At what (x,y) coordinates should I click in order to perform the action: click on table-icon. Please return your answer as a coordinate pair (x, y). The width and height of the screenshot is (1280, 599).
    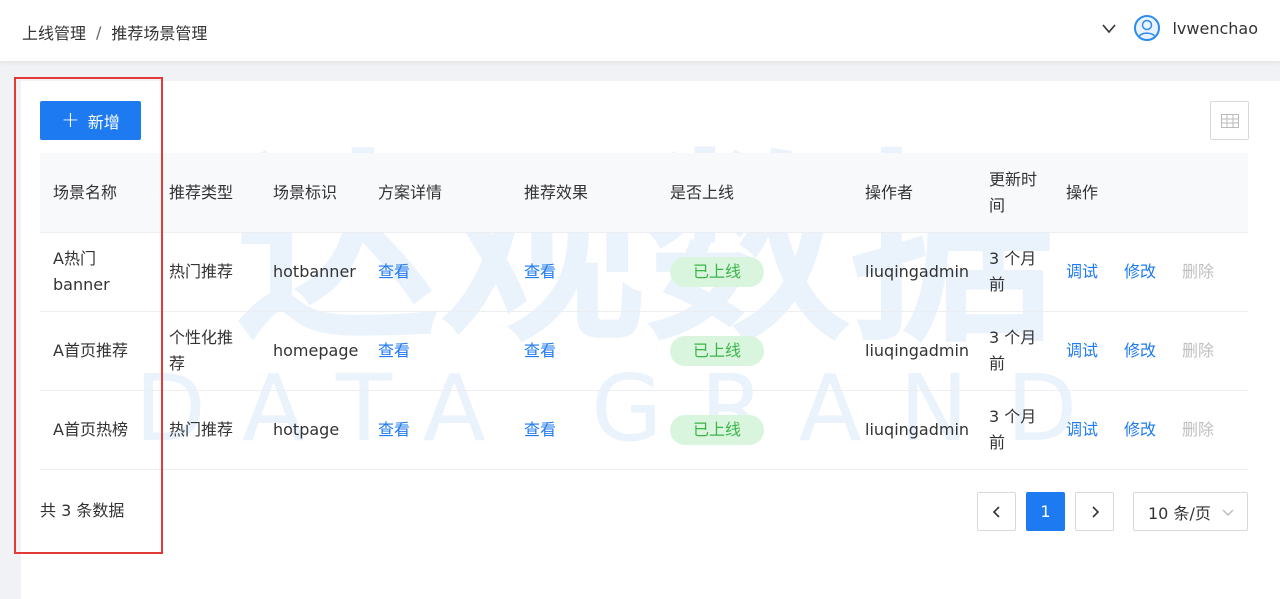
    Looking at the image, I should click on (1229, 120).